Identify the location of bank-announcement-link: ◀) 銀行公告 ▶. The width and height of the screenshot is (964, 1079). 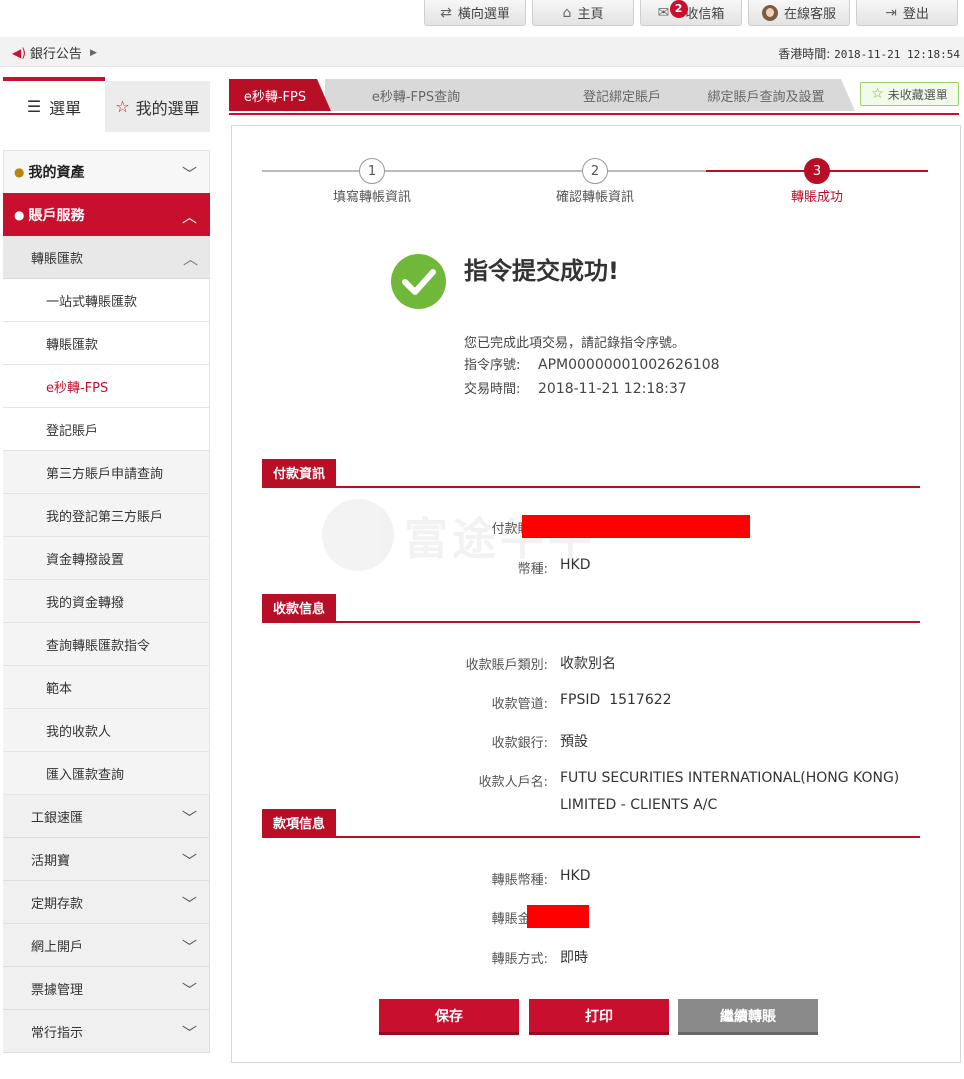
(54, 53).